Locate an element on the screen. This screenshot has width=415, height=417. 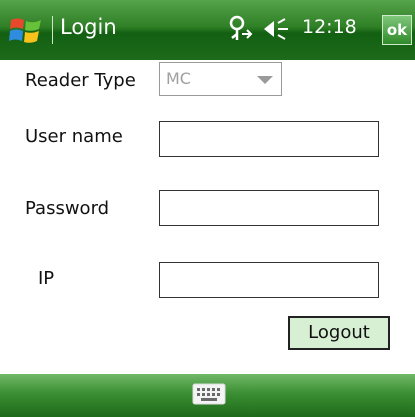
connectivity-icon is located at coordinates (239, 29).